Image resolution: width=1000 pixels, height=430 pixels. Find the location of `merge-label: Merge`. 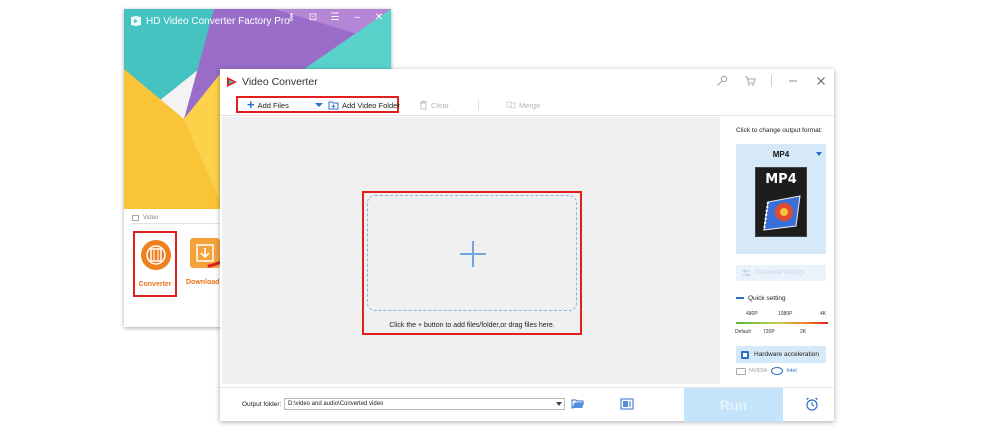

merge-label: Merge is located at coordinates (530, 105).